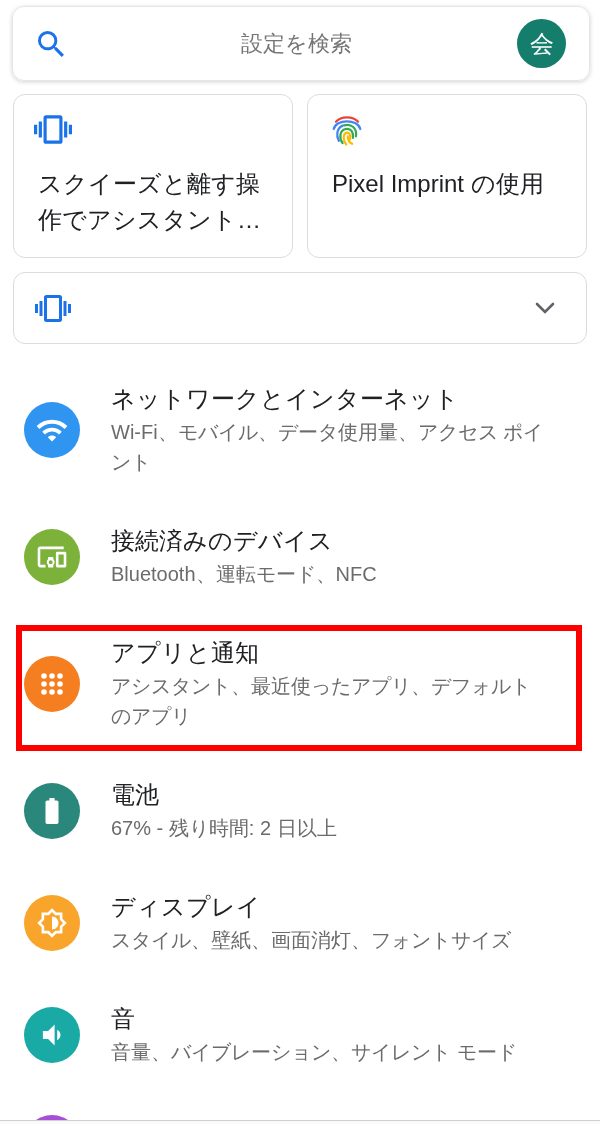  I want to click on suggestion-title: Pixel Imprint の使用, so click(438, 184).